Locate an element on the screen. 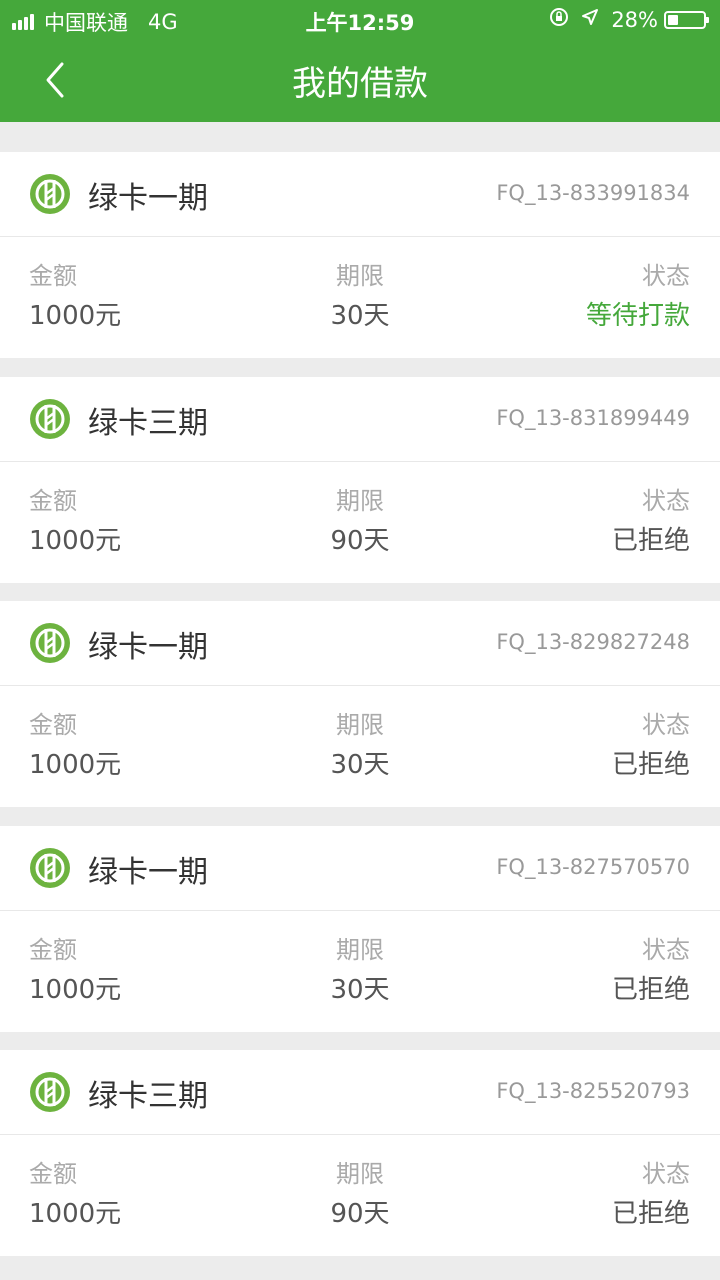 This screenshot has width=720, height=1280. status-bar: 中国联通 4G 上午12:59 28% is located at coordinates (360, 20).